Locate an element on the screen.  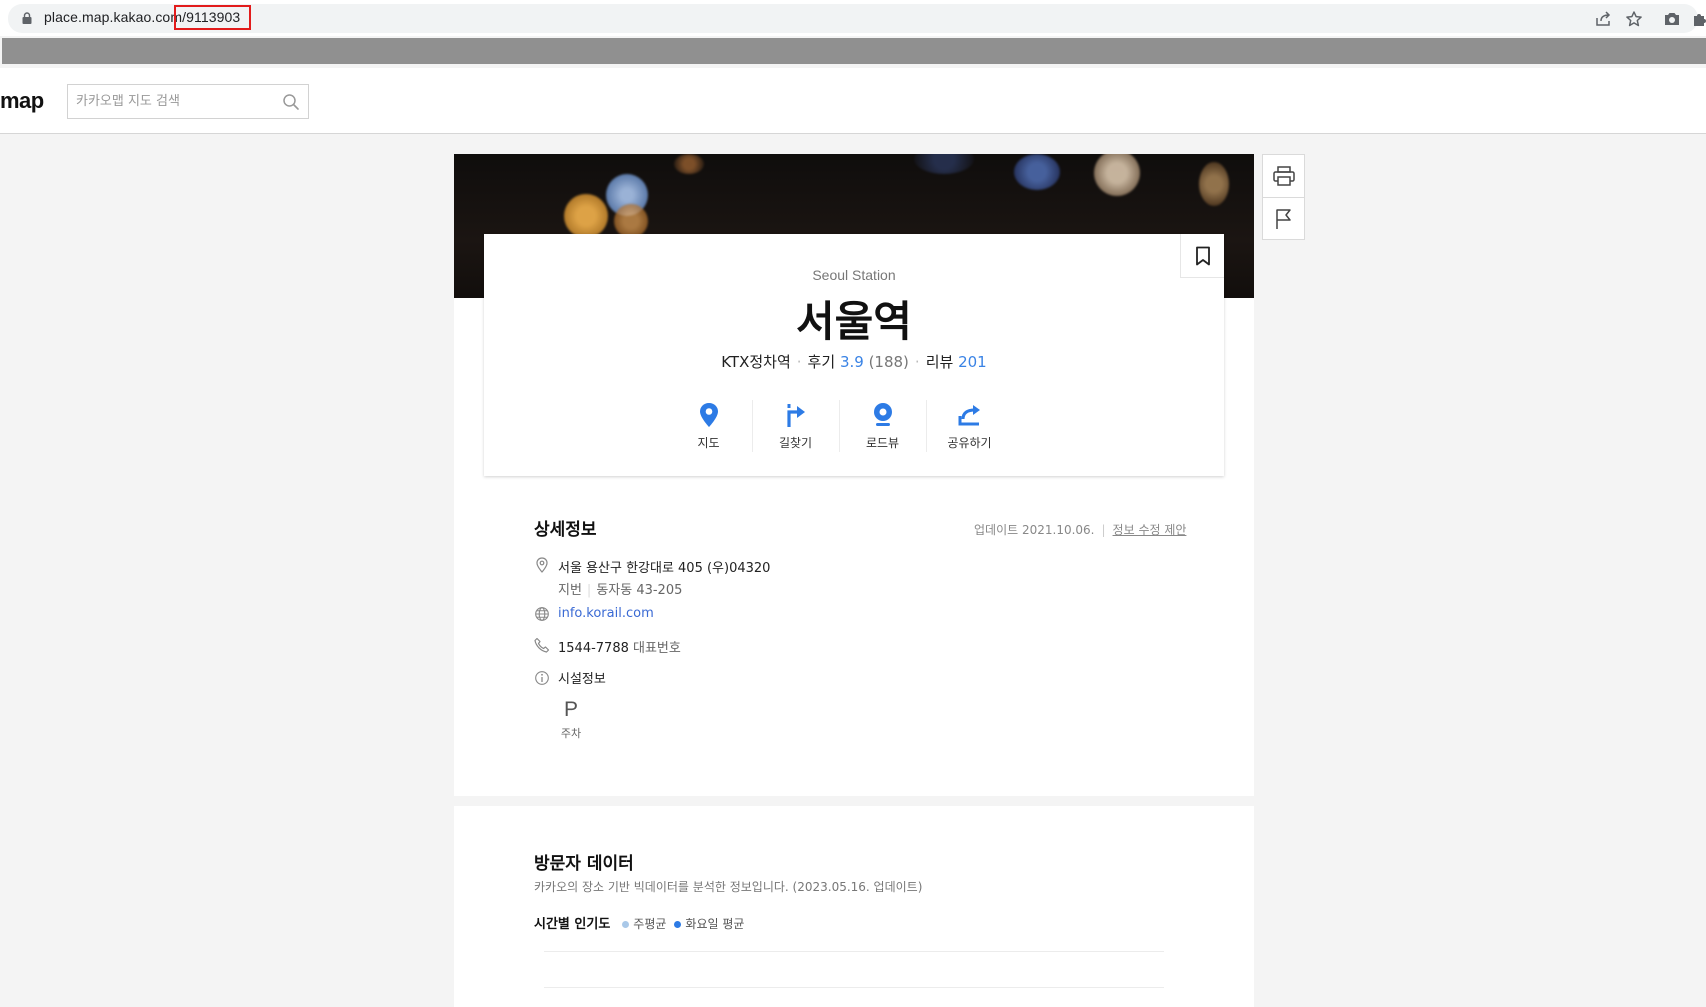
update-date: 업데이트 2021.10.06. is located at coordinates (1034, 530).